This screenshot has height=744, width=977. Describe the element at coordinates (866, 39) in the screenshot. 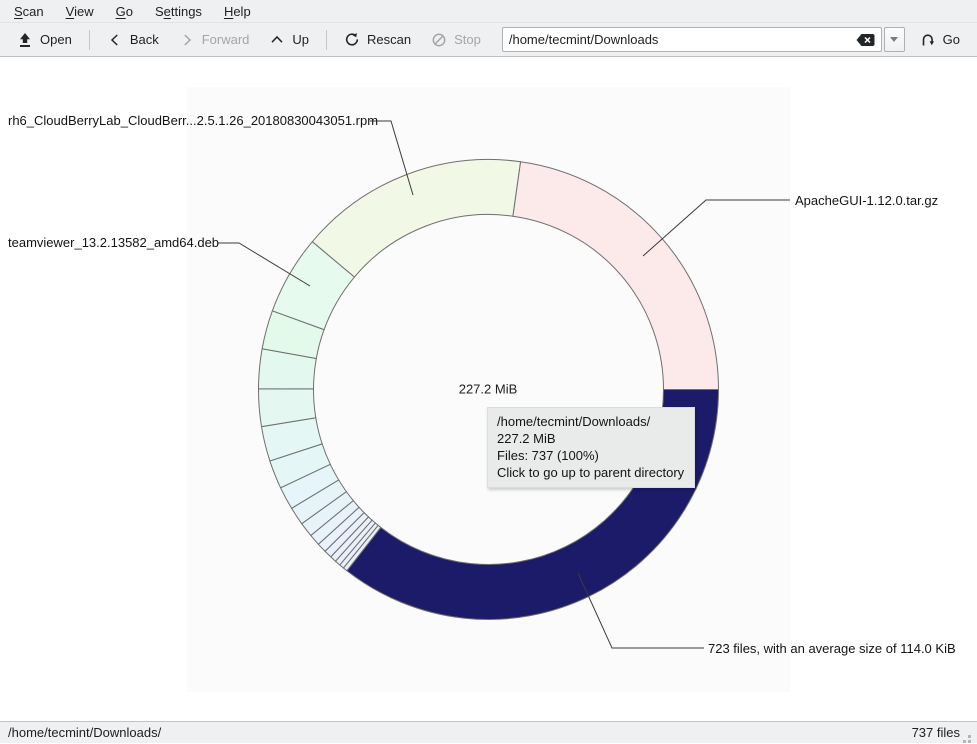

I see `clear-text-icon` at that location.